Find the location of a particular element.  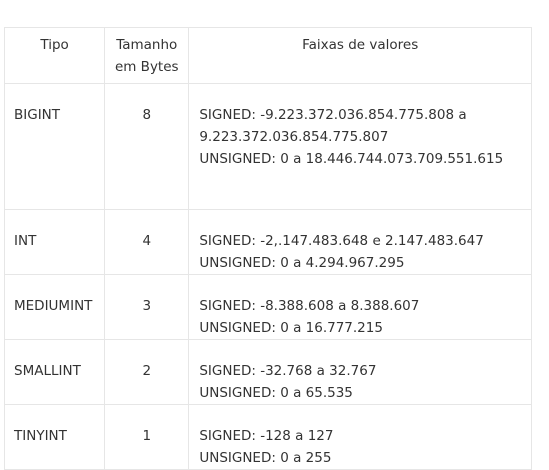

range-line: SIGNED: -9.223.372.036.854.775.808 a is located at coordinates (333, 115).